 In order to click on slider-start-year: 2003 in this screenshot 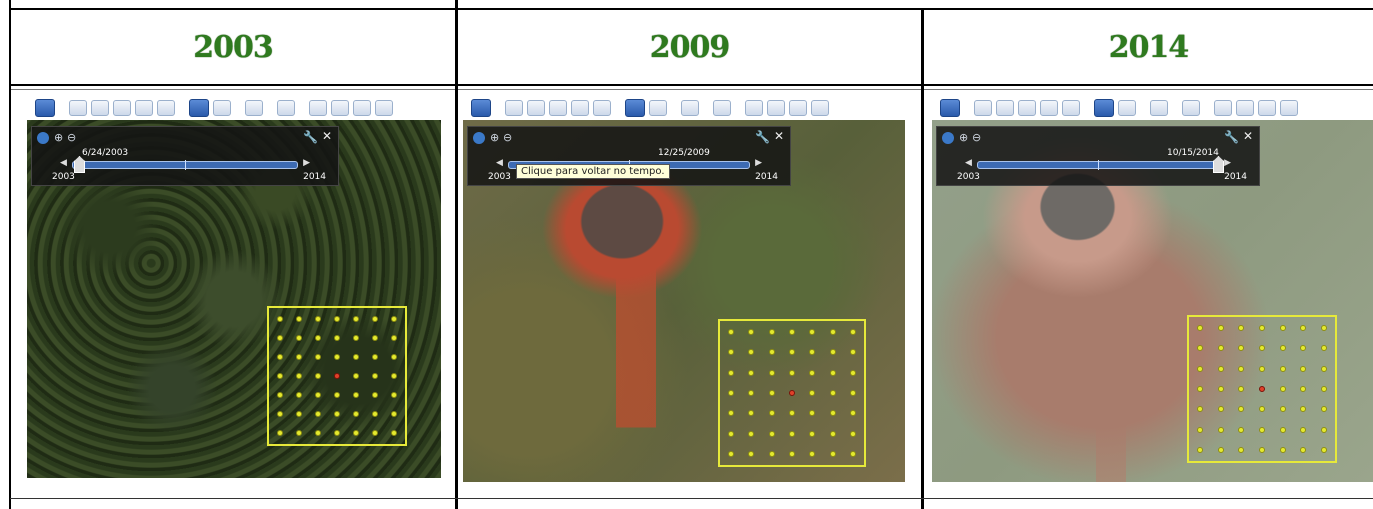, I will do `click(499, 177)`.